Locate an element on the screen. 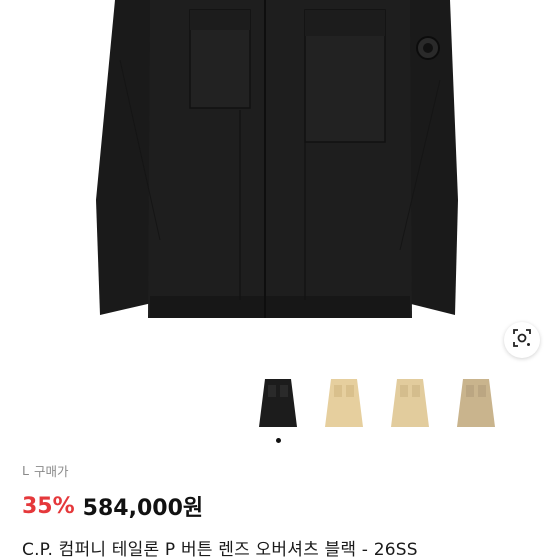 This screenshot has width=554, height=560. price-line: 35% 584,000원 is located at coordinates (112, 506).